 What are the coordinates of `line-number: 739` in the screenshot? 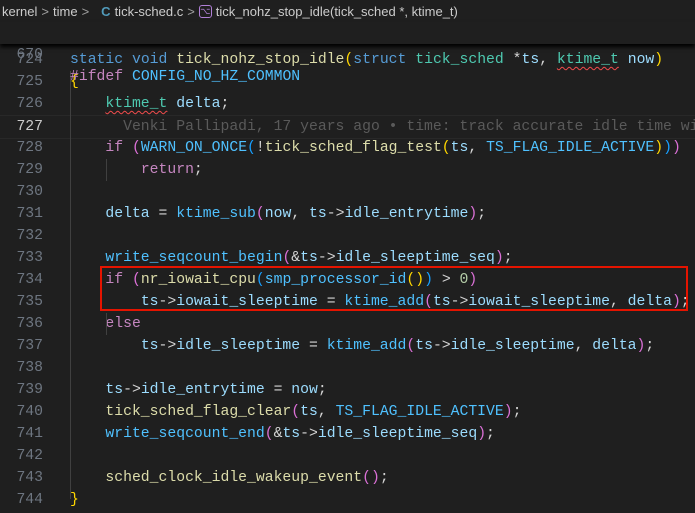 It's located at (29, 390).